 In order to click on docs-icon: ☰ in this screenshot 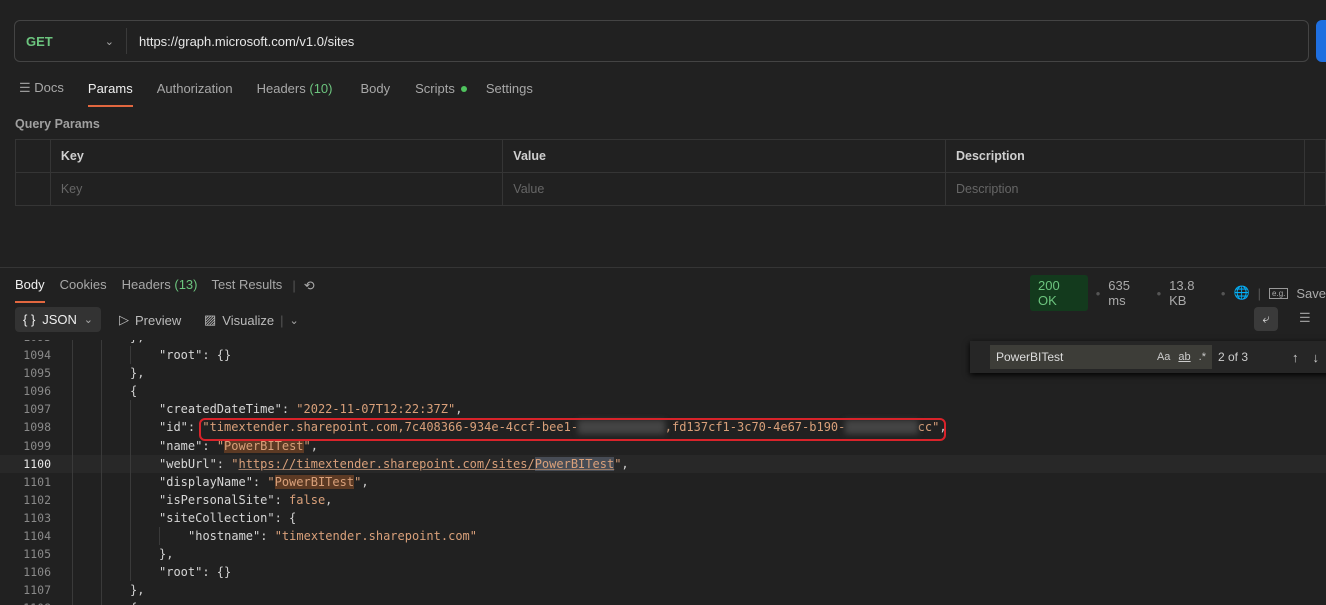, I will do `click(27, 87)`.